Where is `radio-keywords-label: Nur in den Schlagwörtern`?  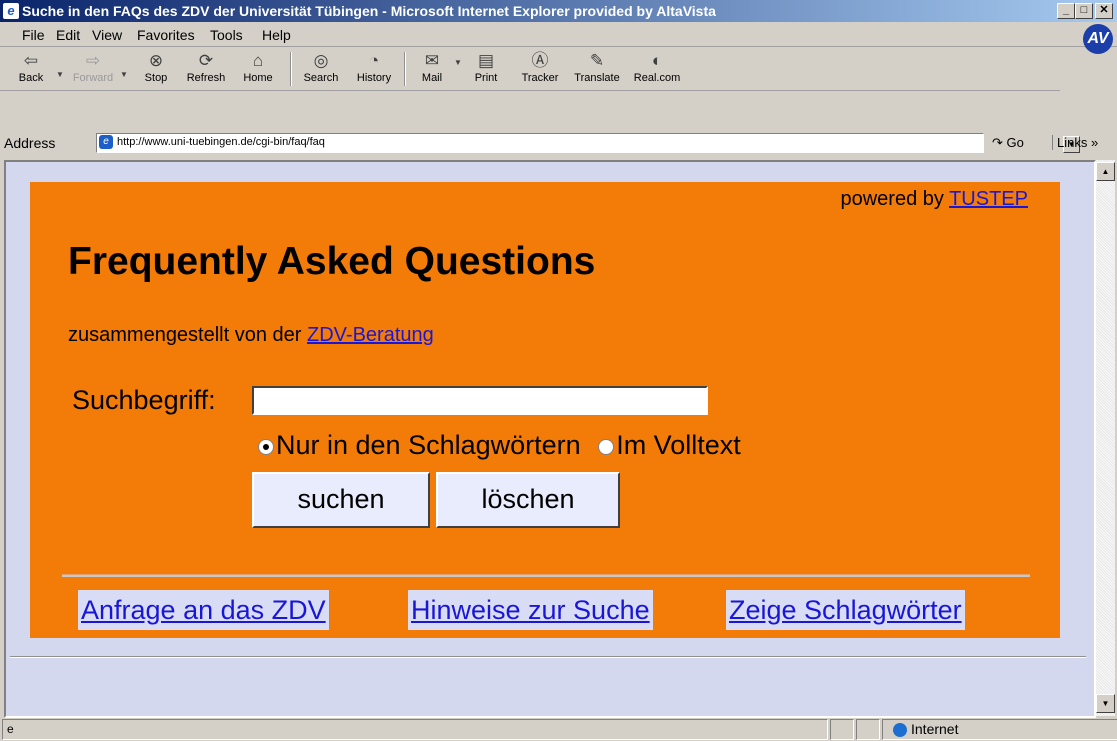 radio-keywords-label: Nur in den Schlagwörtern is located at coordinates (428, 445).